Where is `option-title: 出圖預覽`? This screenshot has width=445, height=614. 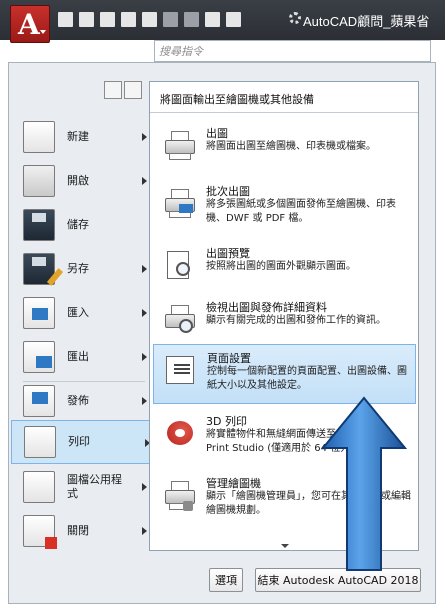 option-title: 出圖預覽 is located at coordinates (228, 253).